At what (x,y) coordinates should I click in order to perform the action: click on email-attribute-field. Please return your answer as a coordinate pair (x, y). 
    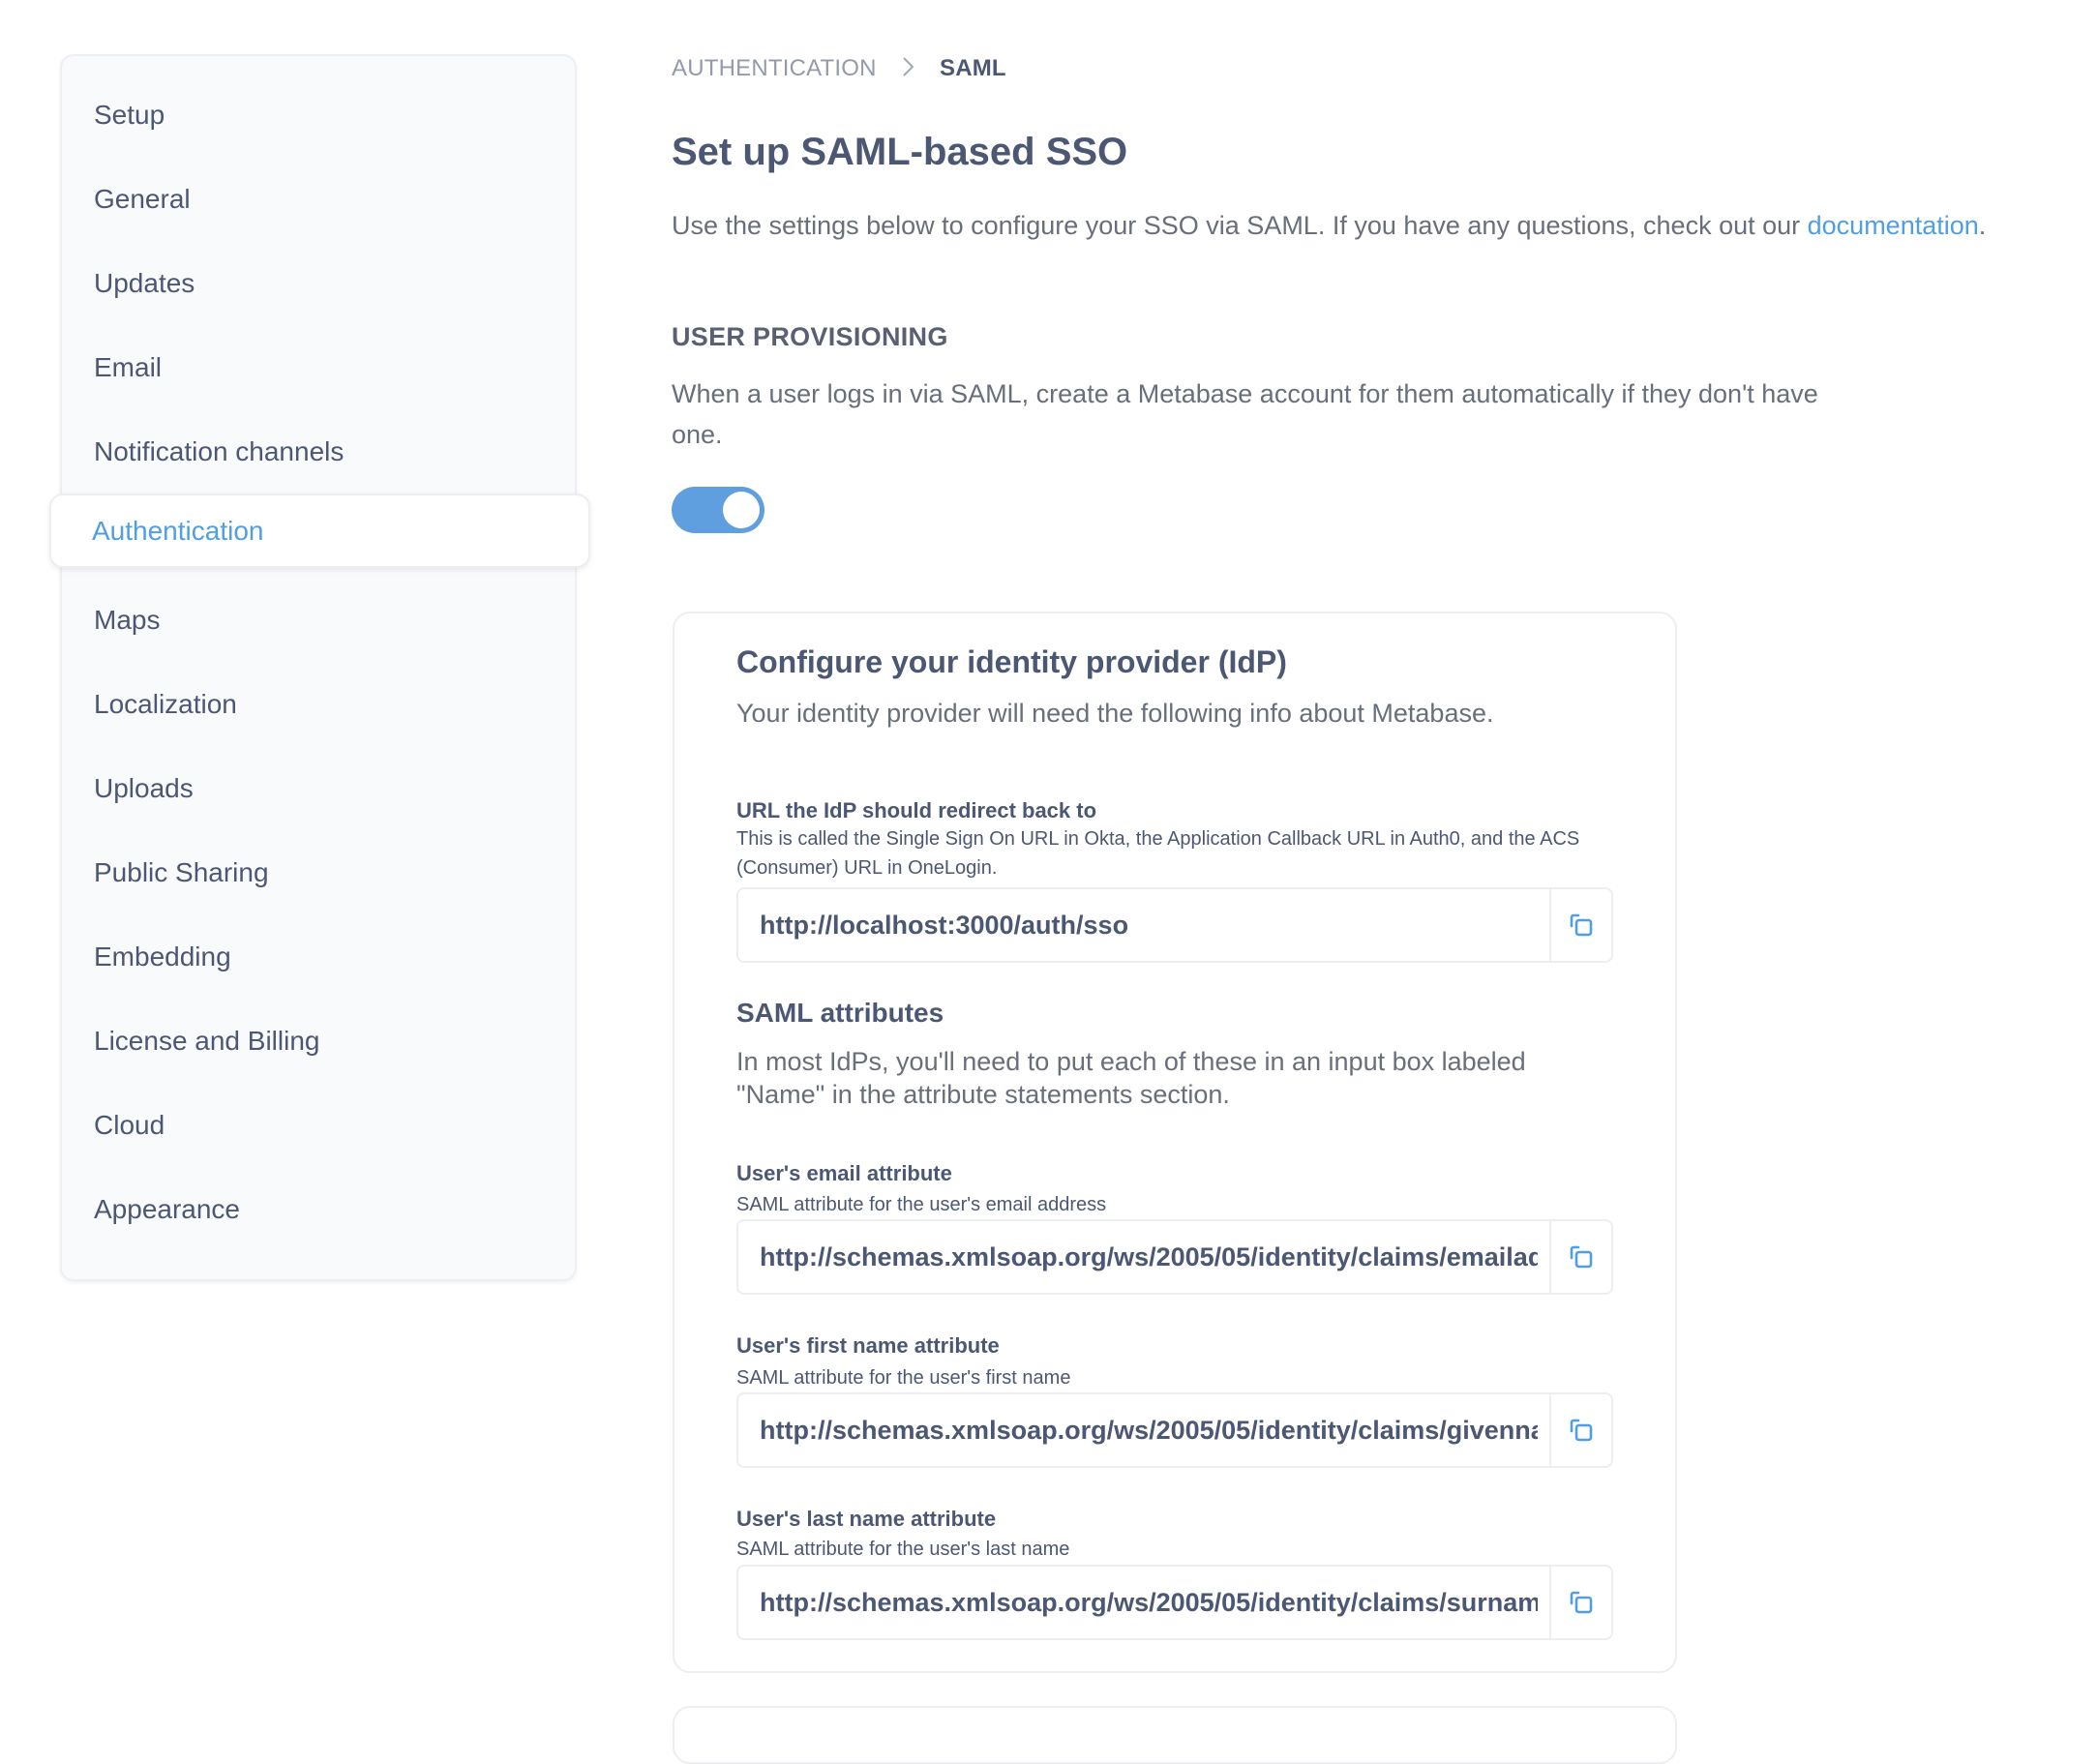
    Looking at the image, I should click on (1174, 1257).